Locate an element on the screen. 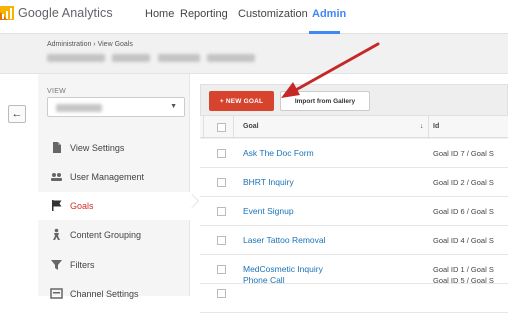  nav-reporting: Reporting is located at coordinates (204, 14).